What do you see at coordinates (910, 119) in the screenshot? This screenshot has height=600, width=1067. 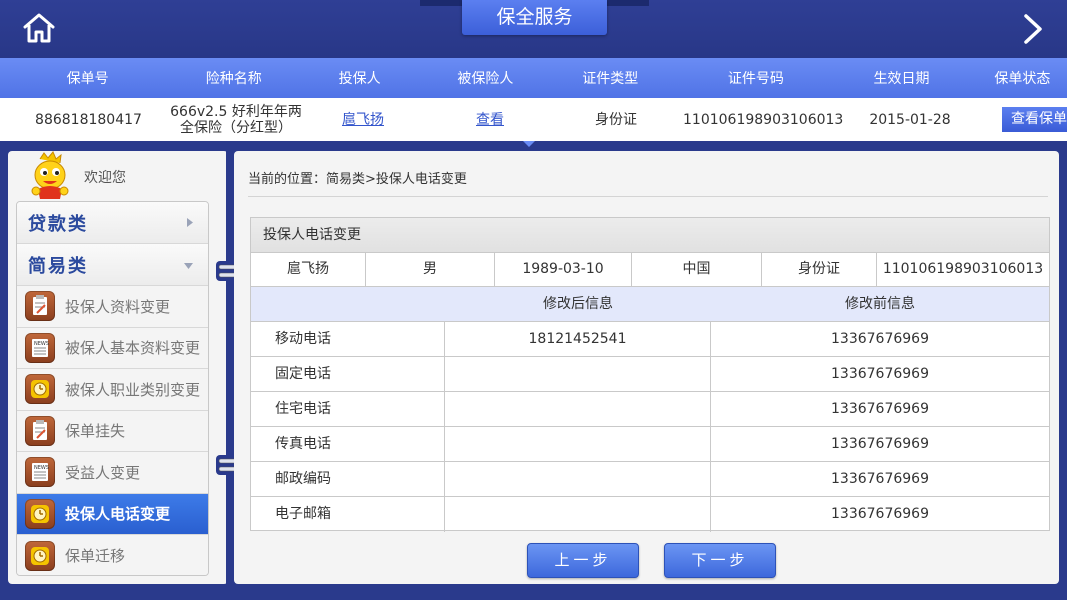 I see `effective-date: 2015-01-28` at bounding box center [910, 119].